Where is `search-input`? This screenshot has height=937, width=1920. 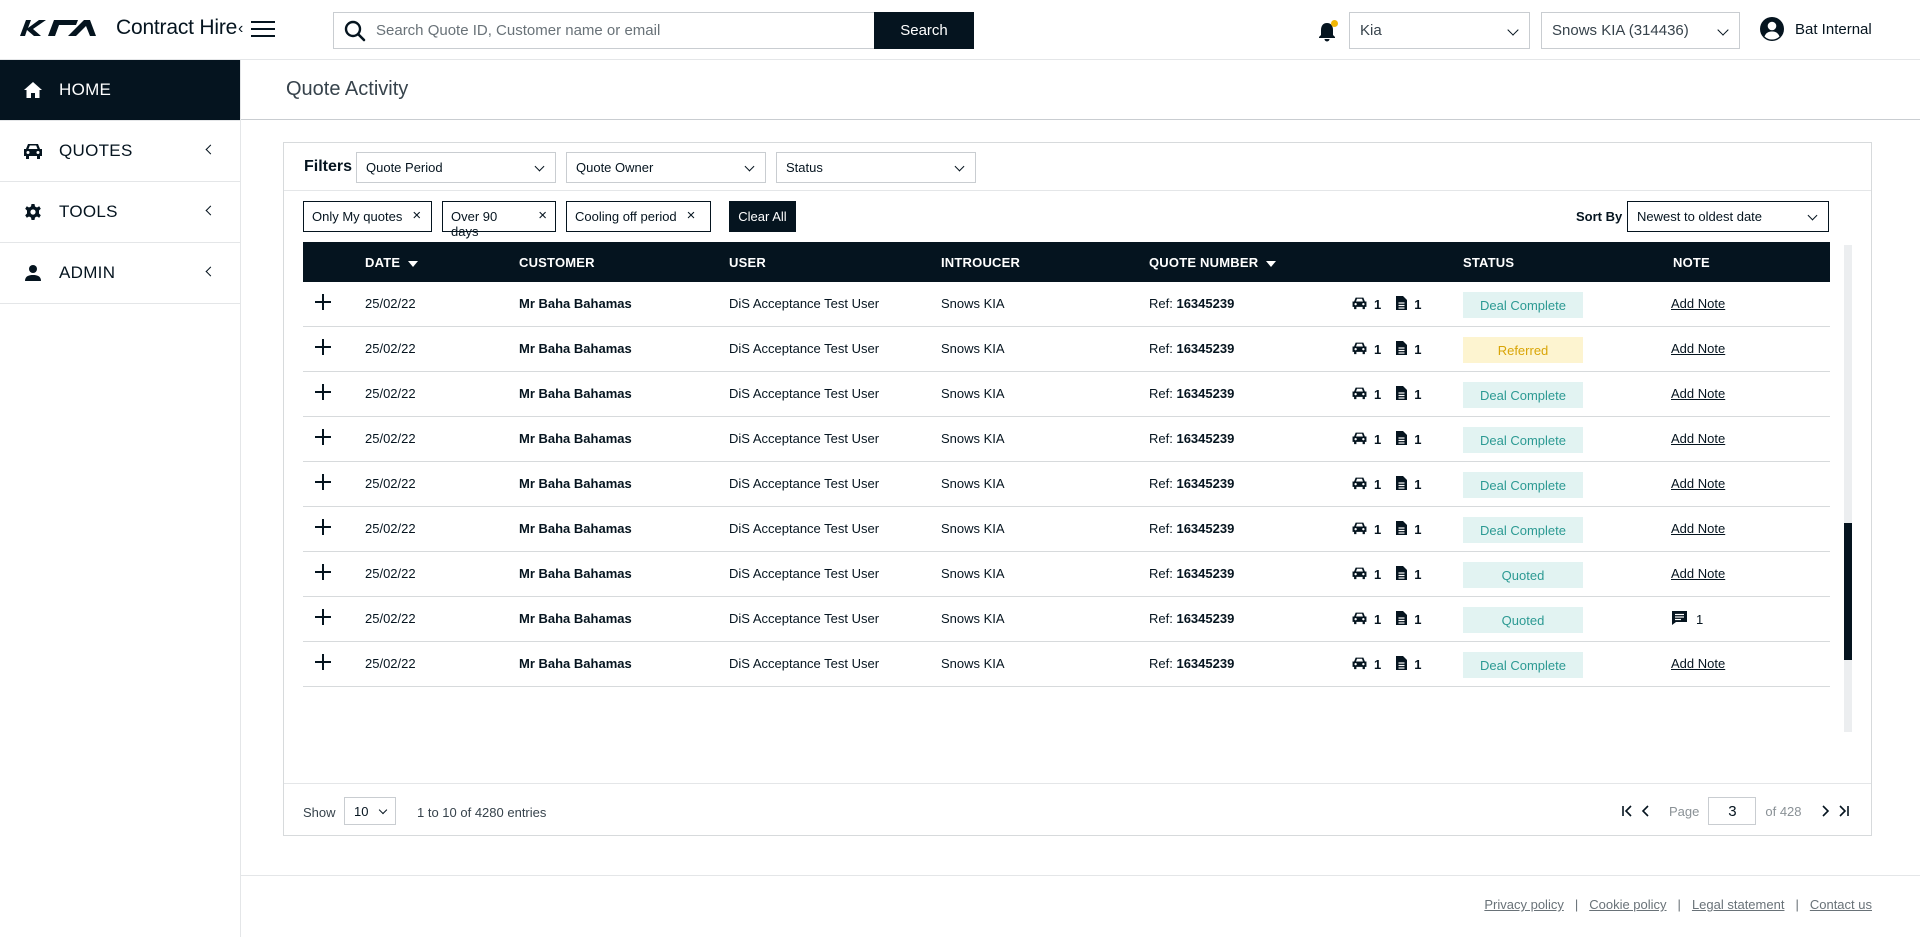 search-input is located at coordinates (616, 30).